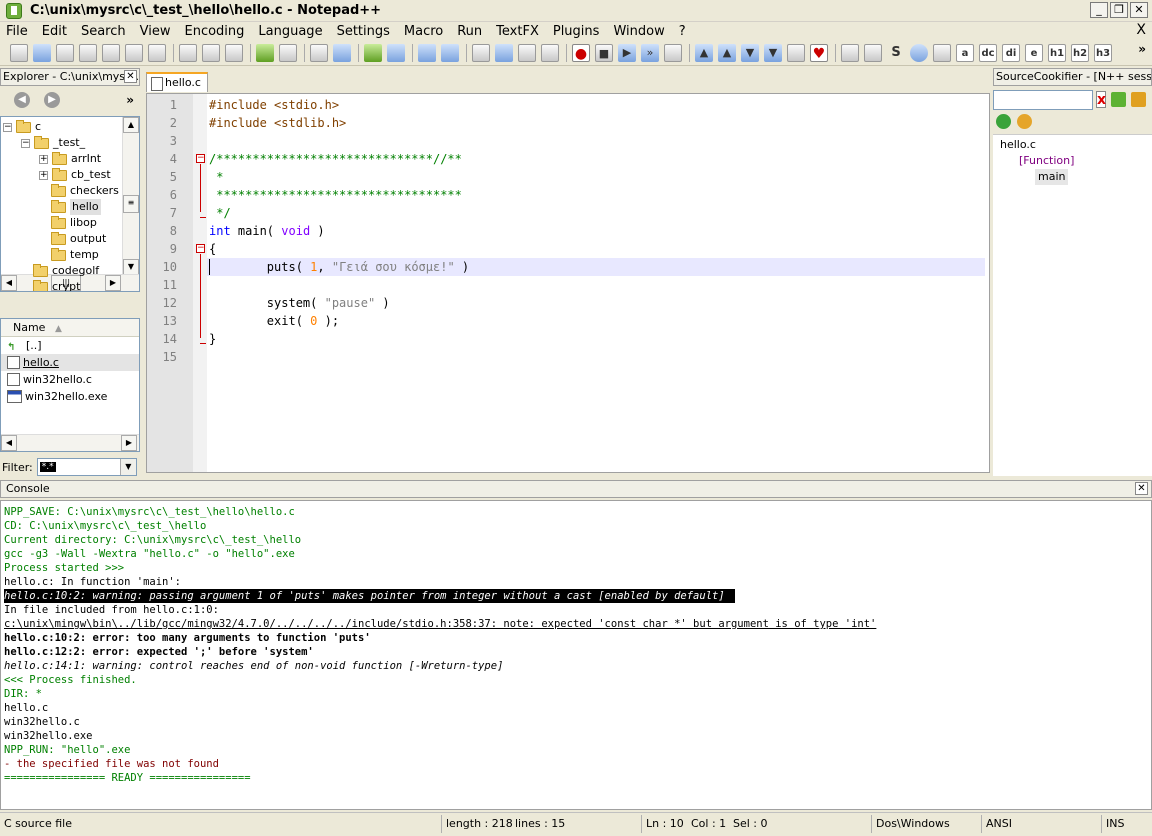  I want to click on console-close-button: ✕, so click(1141, 488).